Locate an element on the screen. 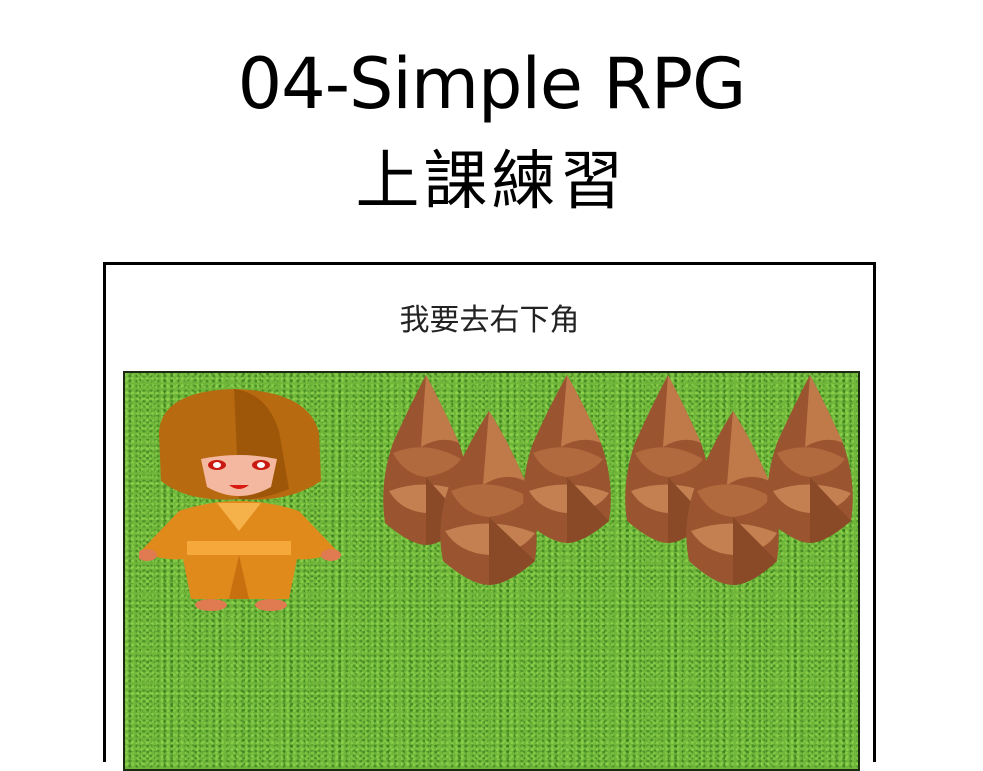 This screenshot has height=771, width=983. slide-subtitle: 上課練習 is located at coordinates (491, 182).